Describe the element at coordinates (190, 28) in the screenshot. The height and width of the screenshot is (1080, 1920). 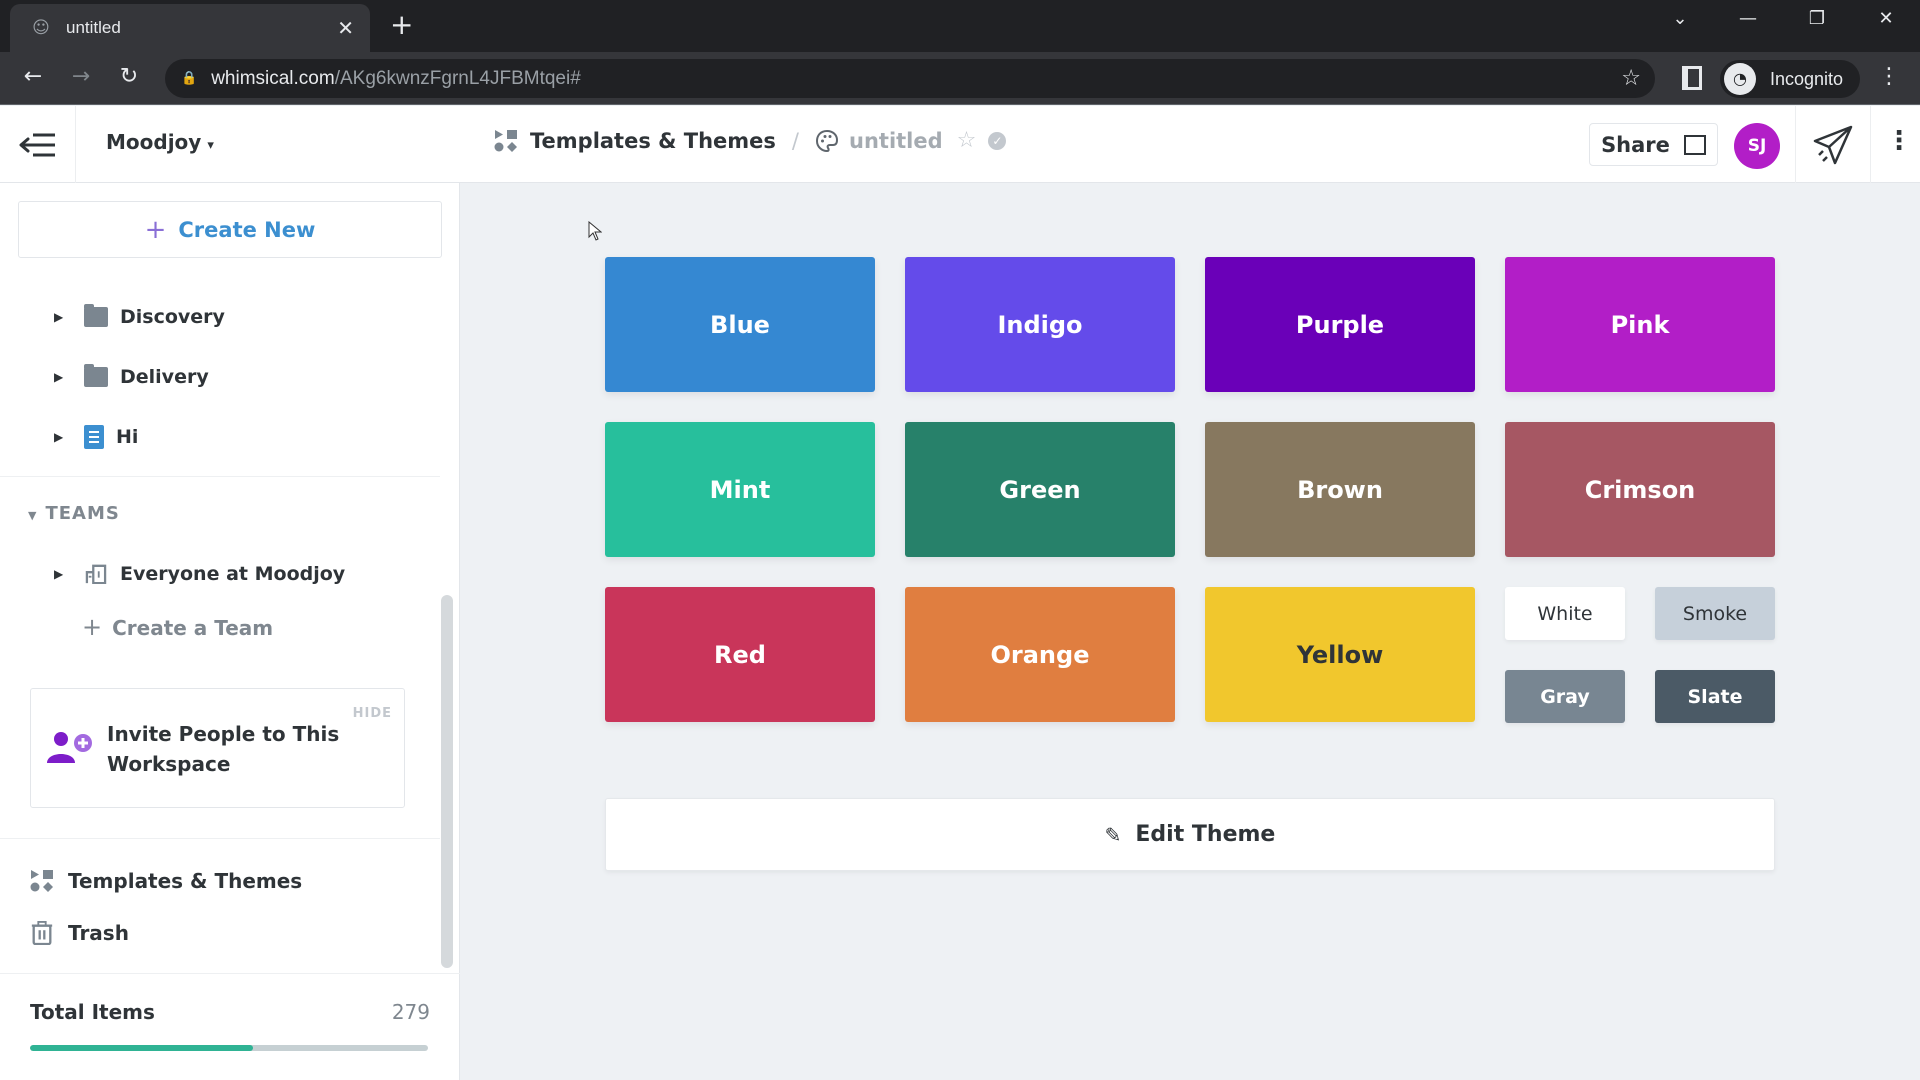
I see `browser-tab: ☺ untitled ✕` at that location.